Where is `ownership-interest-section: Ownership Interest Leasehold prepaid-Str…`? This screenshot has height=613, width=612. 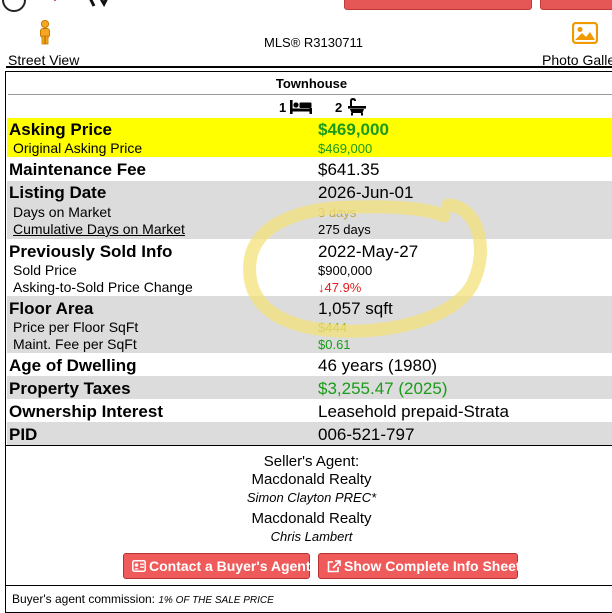
ownership-interest-section: Ownership Interest Leasehold prepaid-Str… is located at coordinates (309, 410).